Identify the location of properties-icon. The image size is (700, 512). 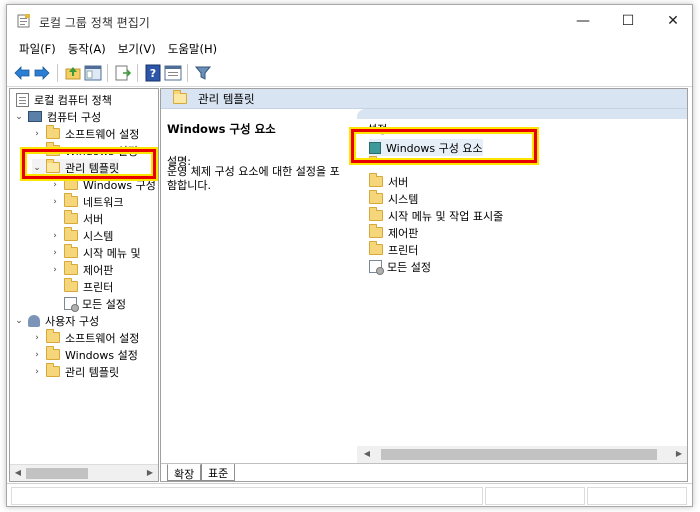
(173, 73).